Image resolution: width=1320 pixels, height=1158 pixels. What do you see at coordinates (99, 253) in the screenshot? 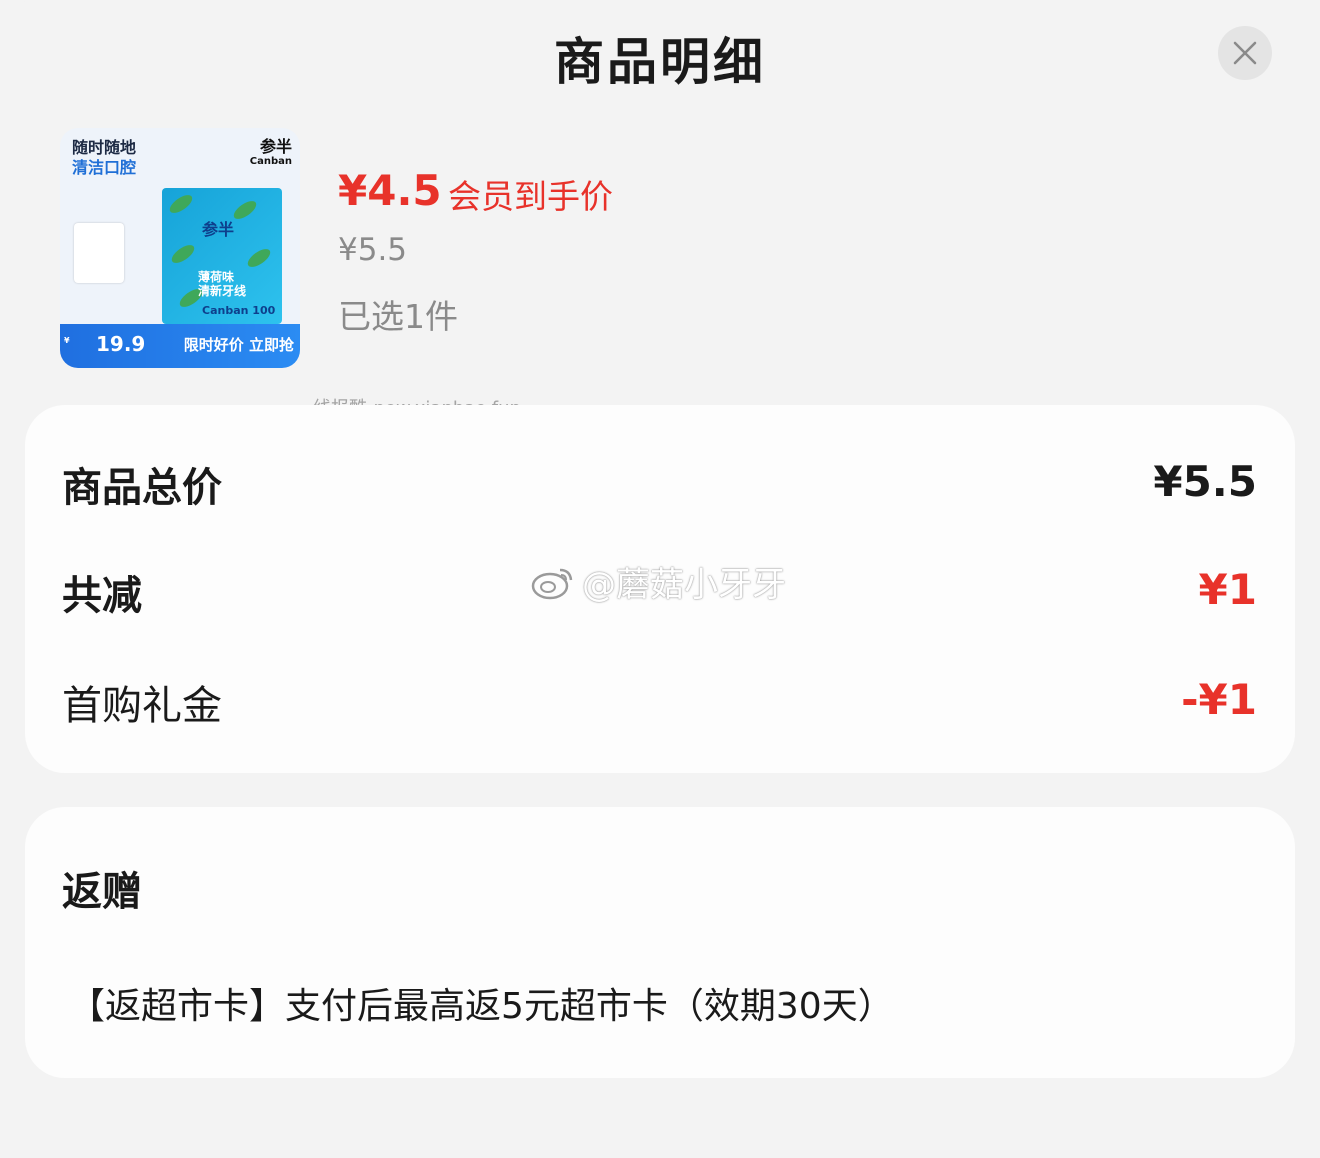
I see `image-mini-card` at bounding box center [99, 253].